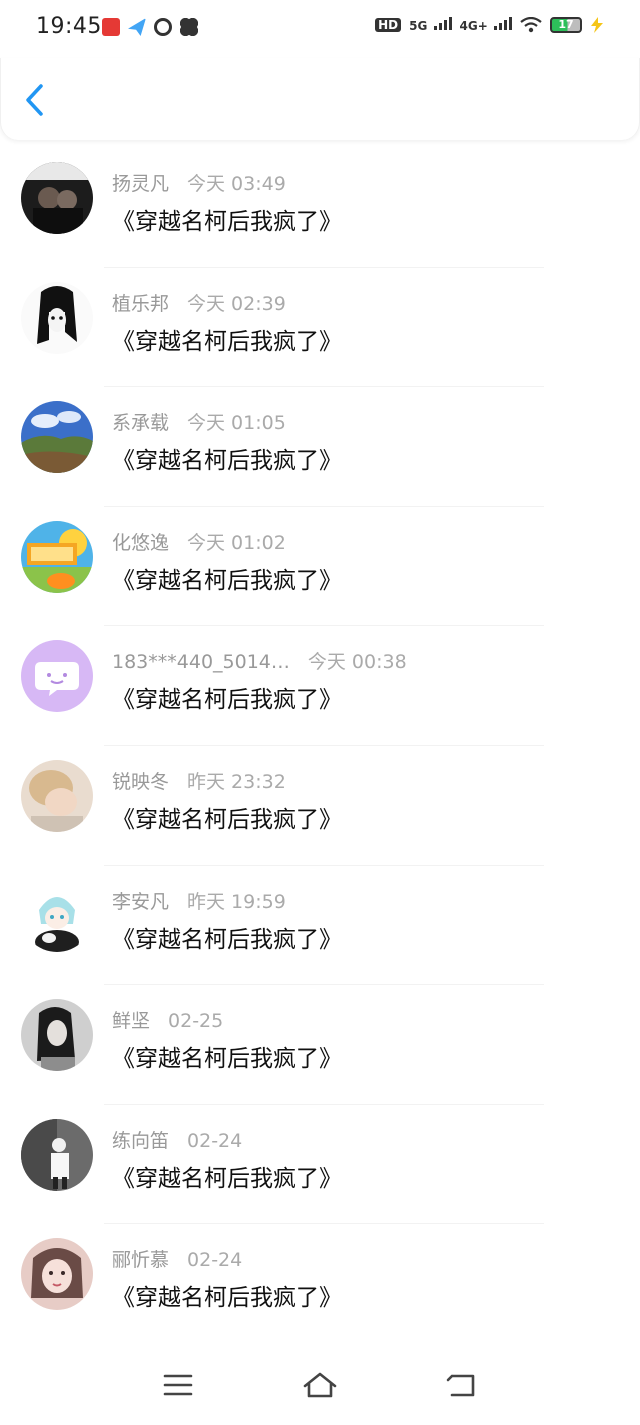 Image resolution: width=640 pixels, height=1425 pixels. I want to click on sender-name: 扬灵凡, so click(141, 184).